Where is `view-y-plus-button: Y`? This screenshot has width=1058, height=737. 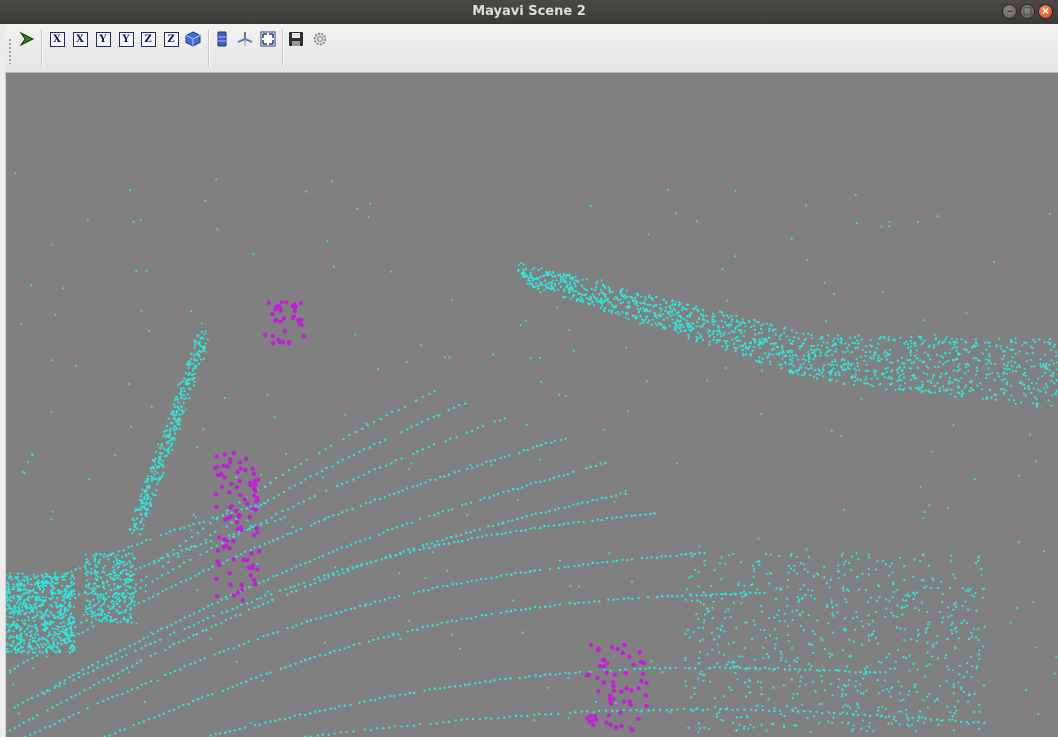
view-y-plus-button: Y is located at coordinates (103, 39).